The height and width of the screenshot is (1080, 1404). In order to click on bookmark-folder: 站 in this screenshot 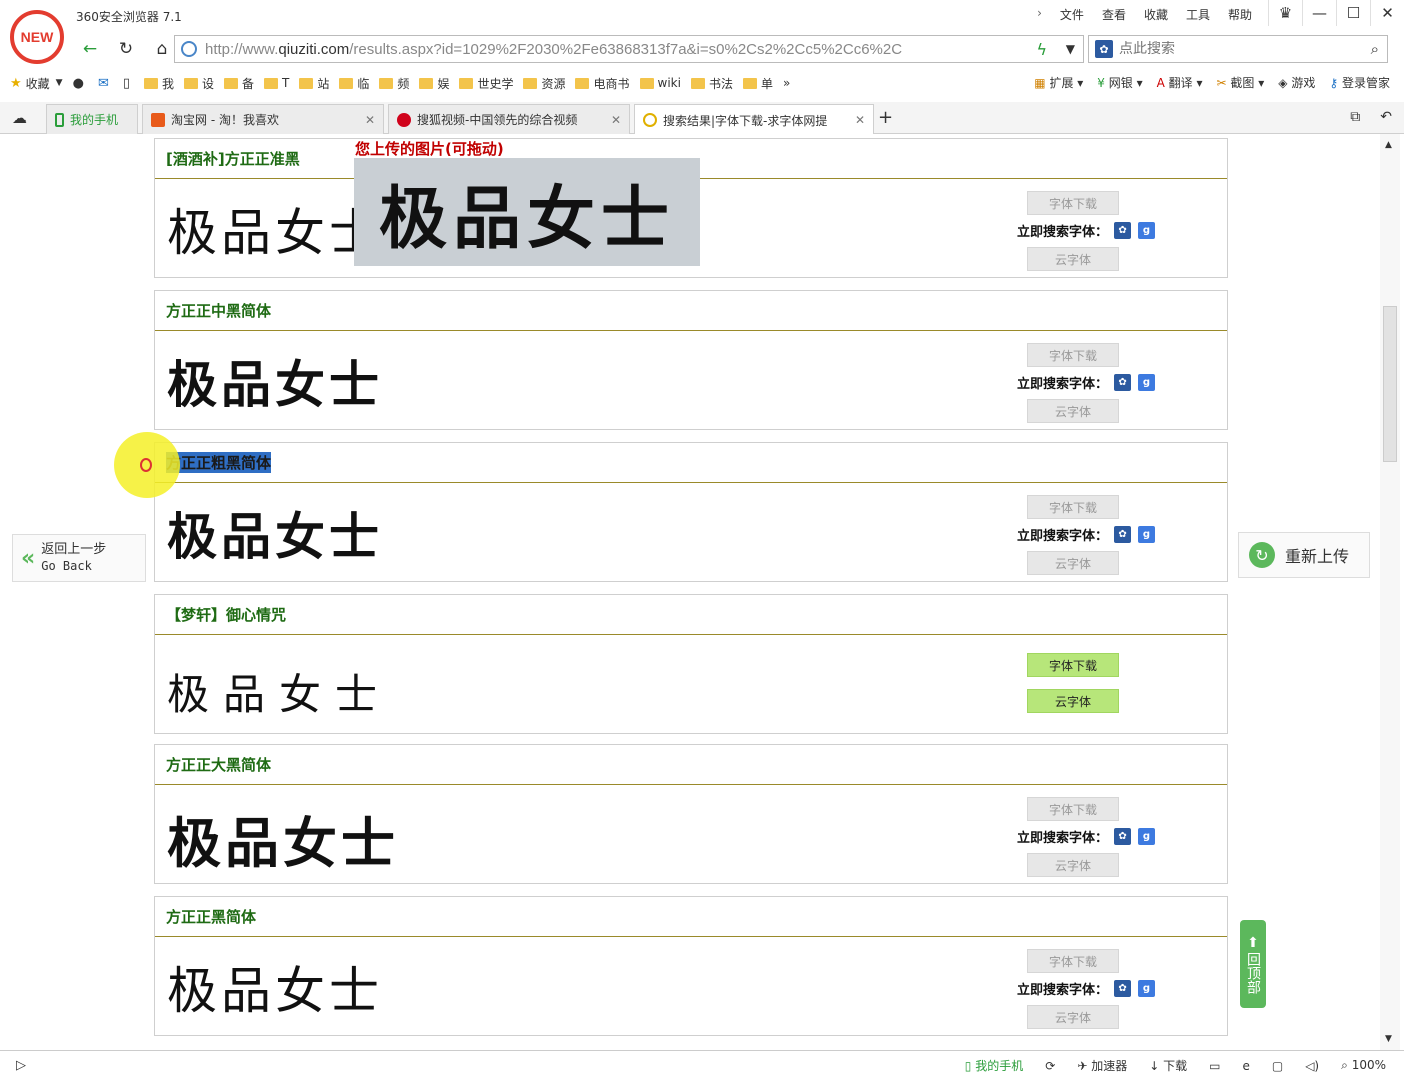, I will do `click(314, 83)`.